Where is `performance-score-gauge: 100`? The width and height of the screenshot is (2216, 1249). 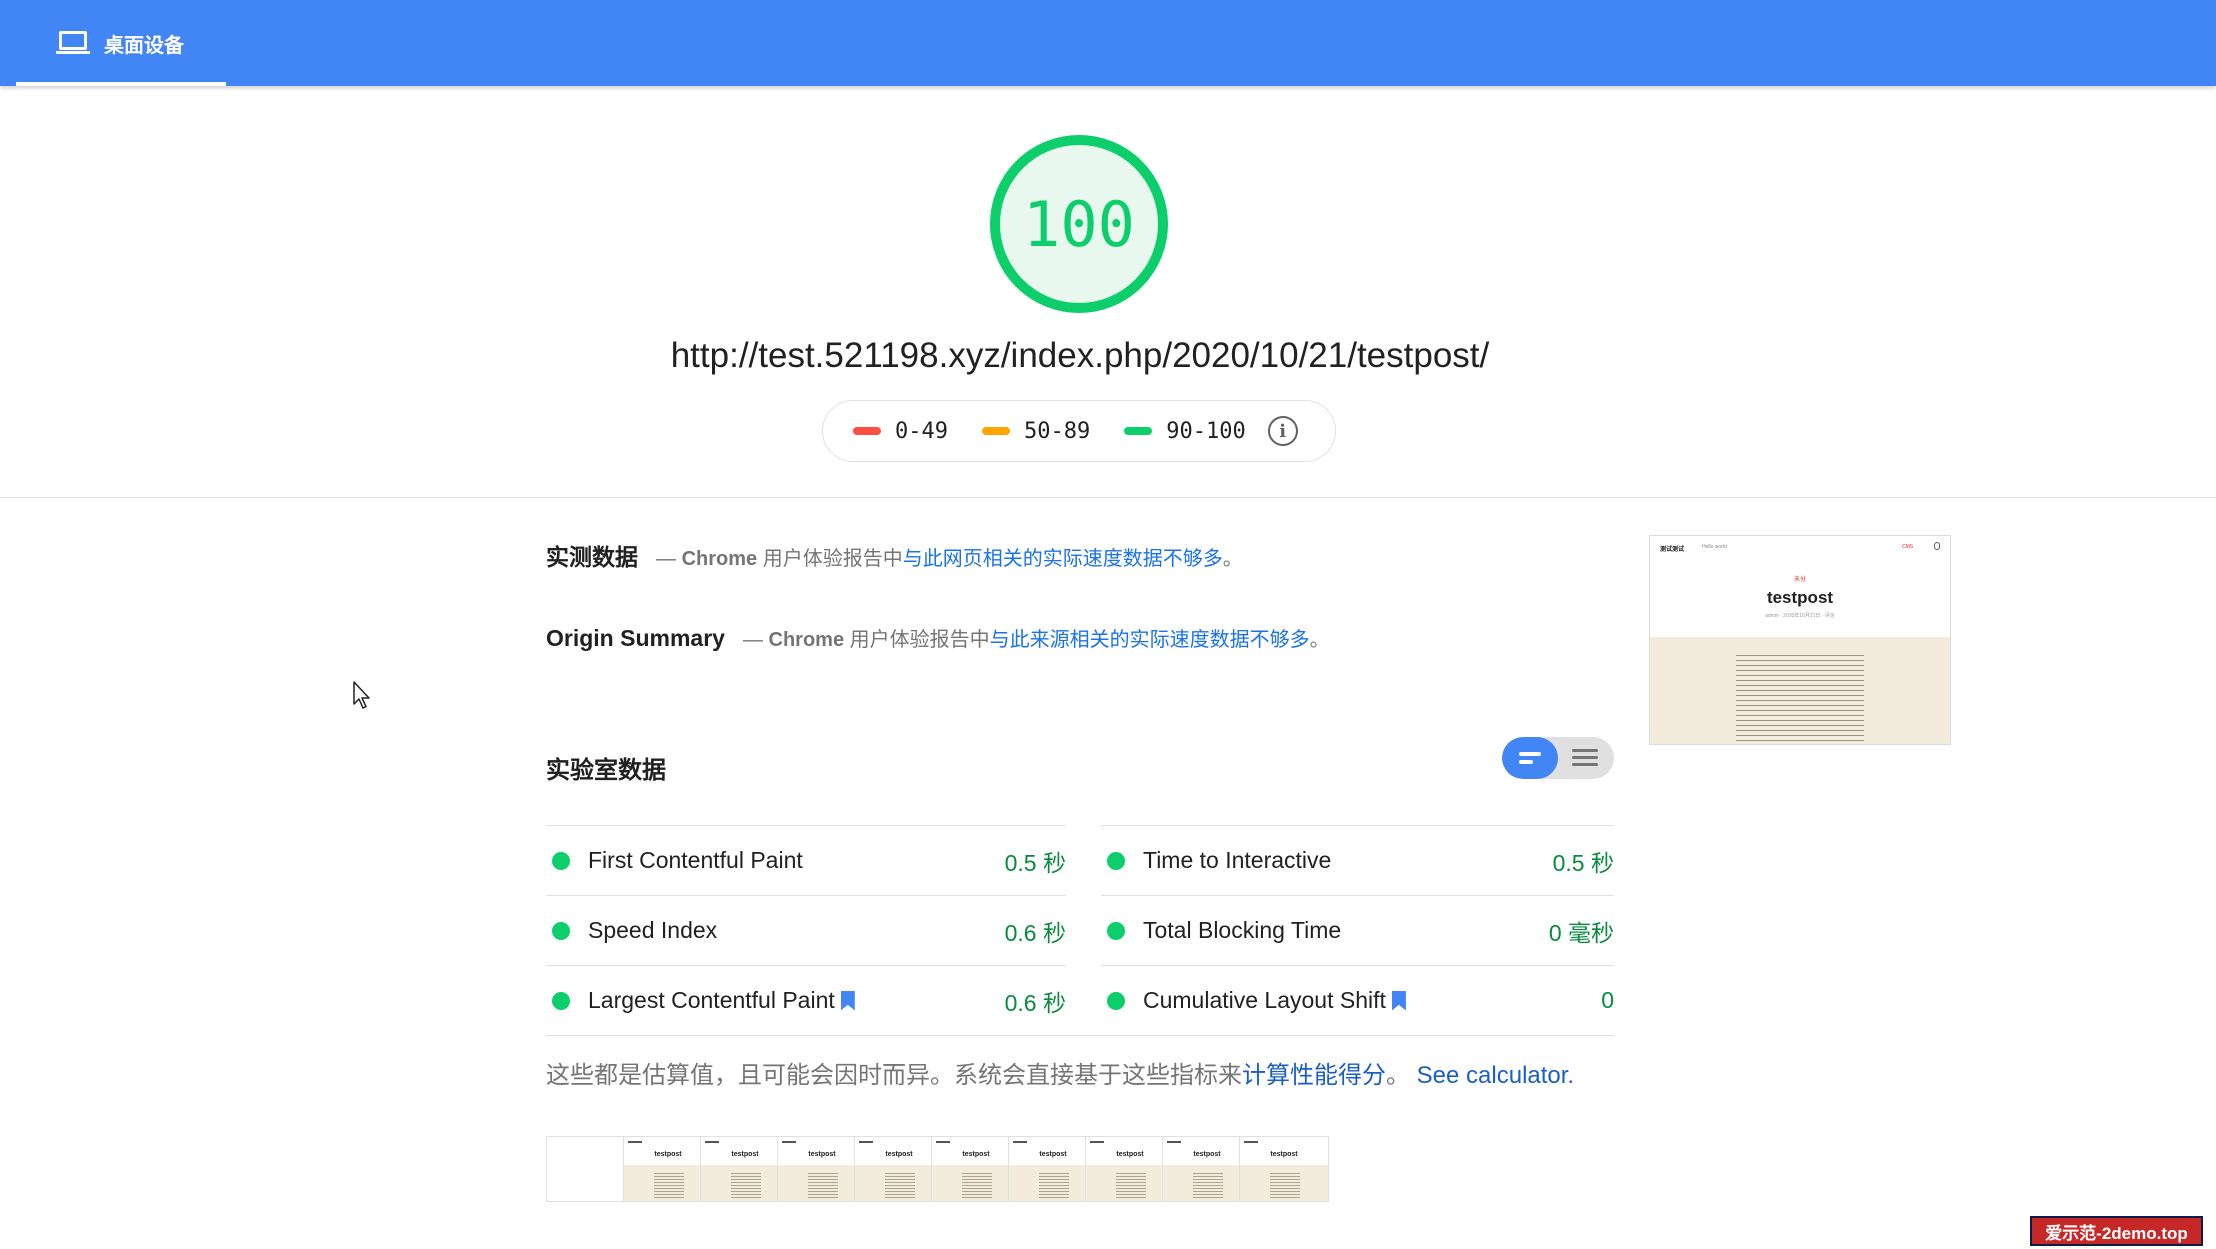 performance-score-gauge: 100 is located at coordinates (1079, 224).